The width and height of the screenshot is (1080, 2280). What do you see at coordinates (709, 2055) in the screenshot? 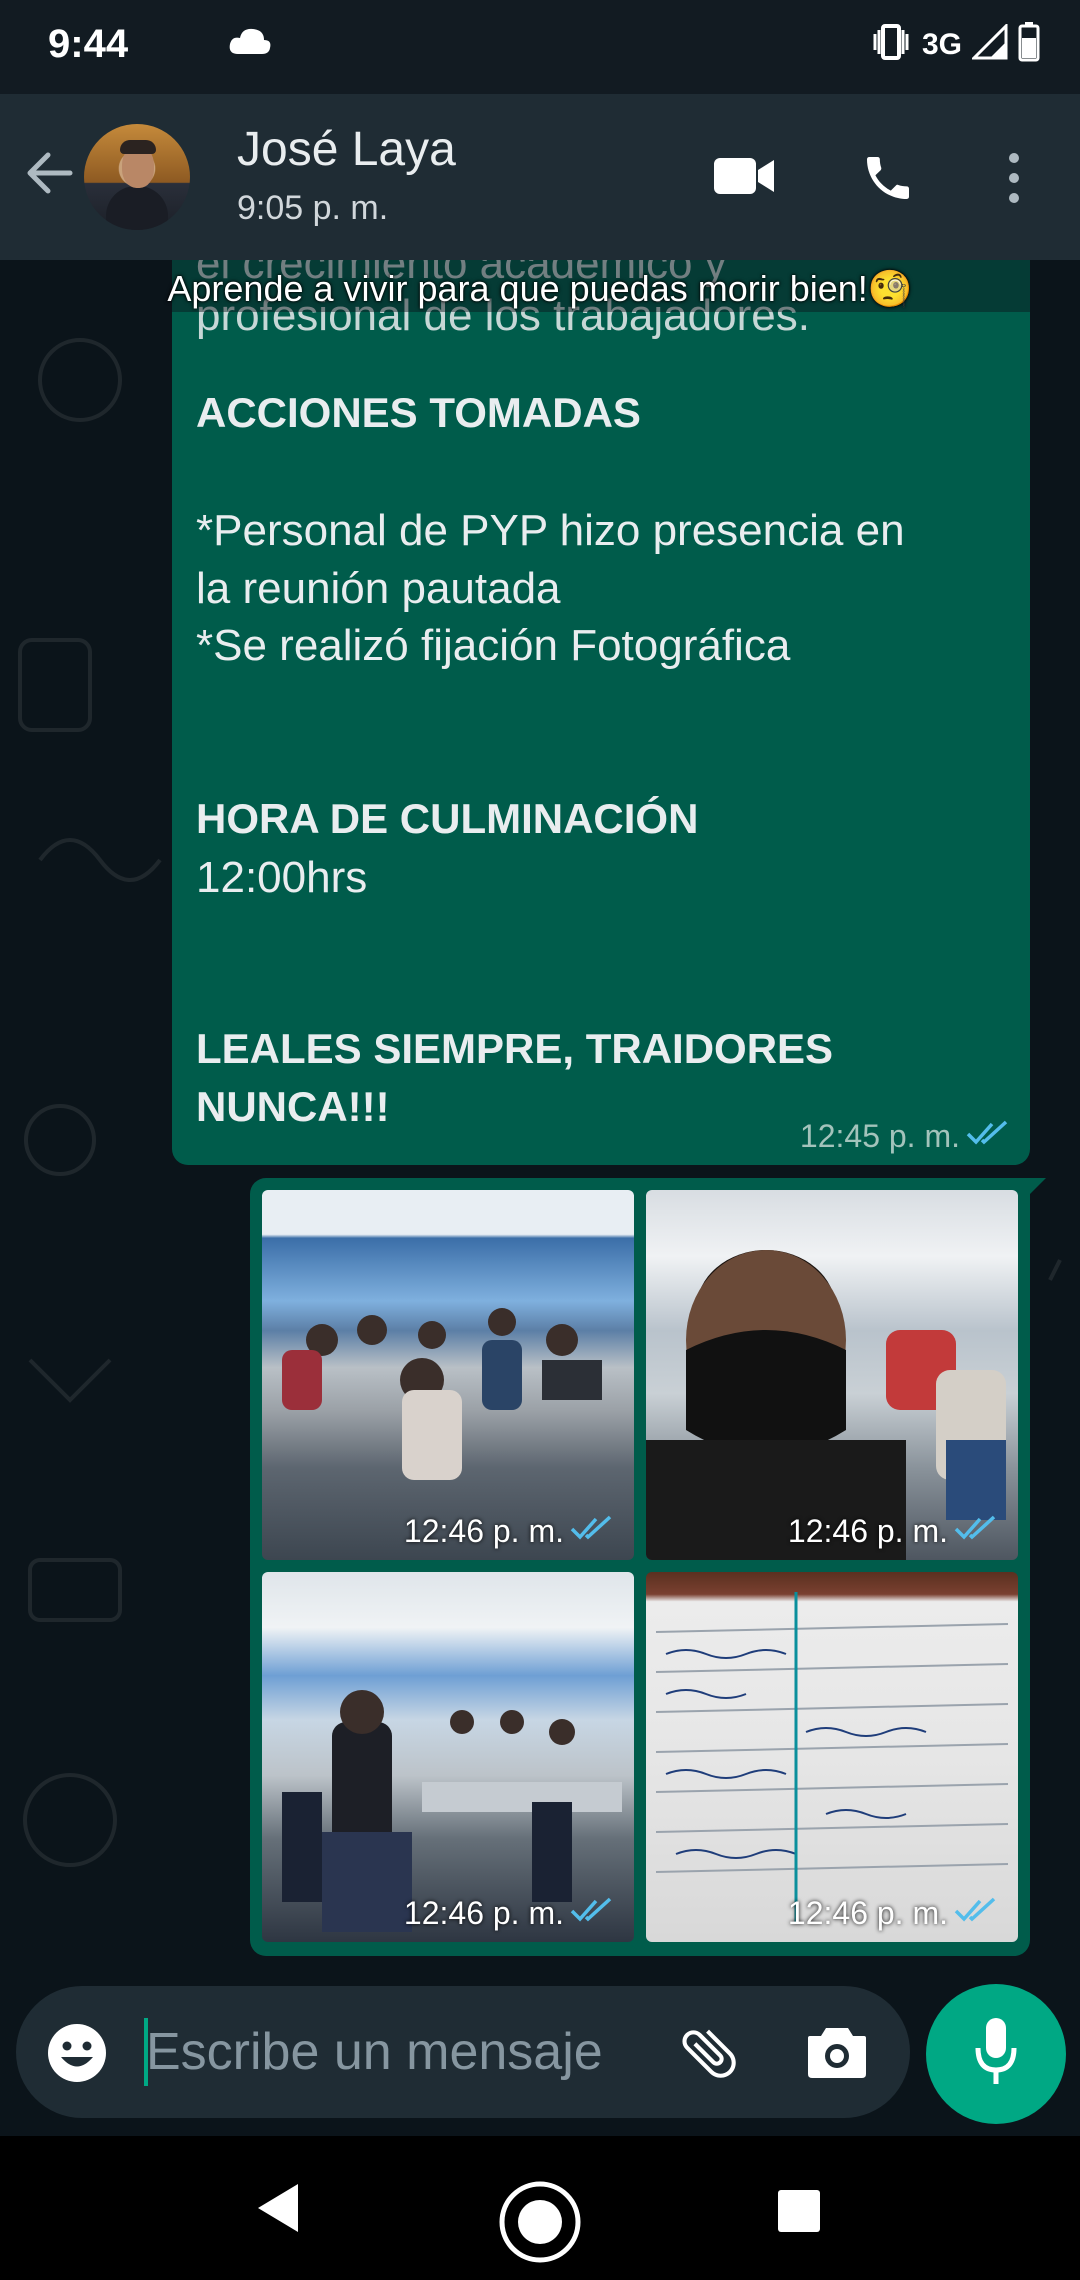
I see `attach-icon` at bounding box center [709, 2055].